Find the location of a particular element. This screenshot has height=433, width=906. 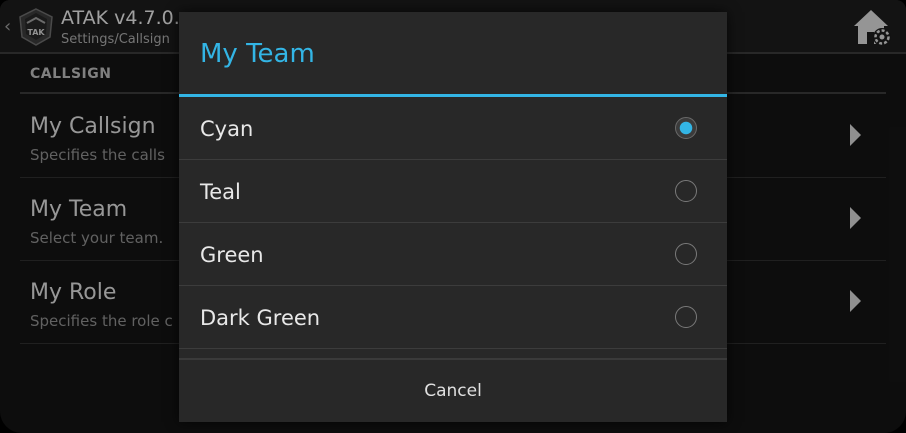

option-label: Cyan is located at coordinates (227, 129).